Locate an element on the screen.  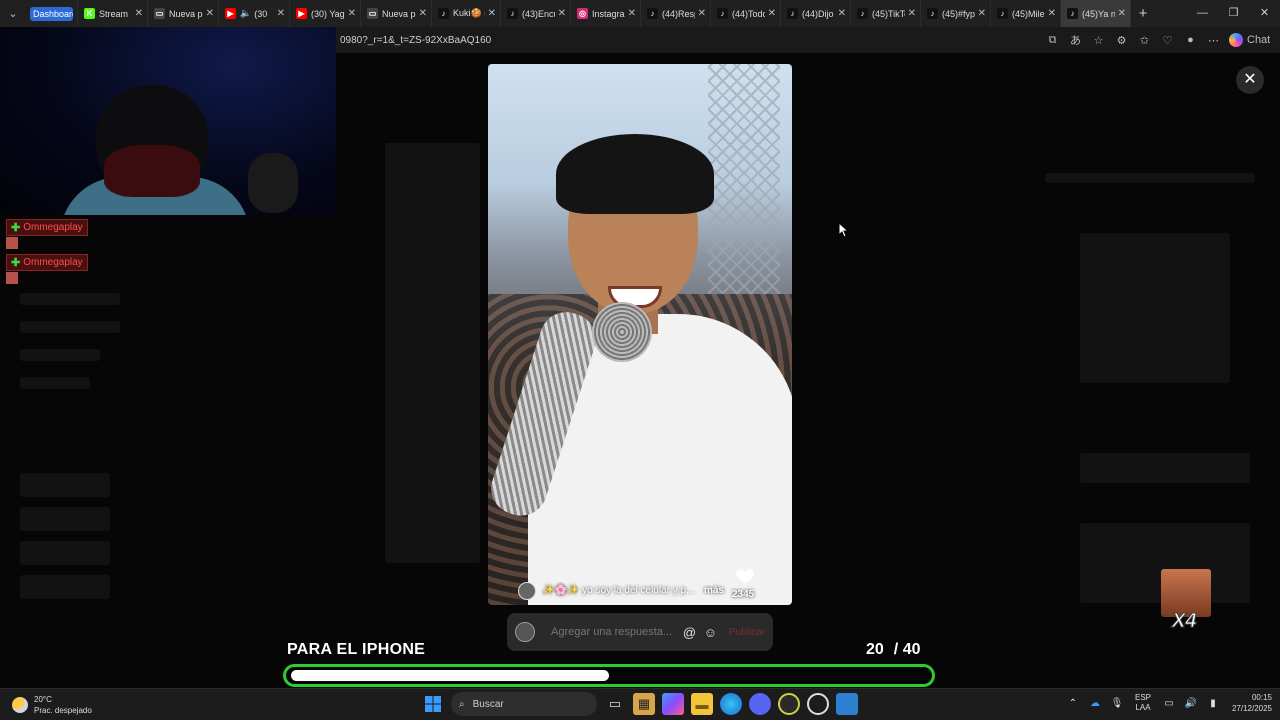
chat-username: Ommegaplay is located at coordinates (53, 262).